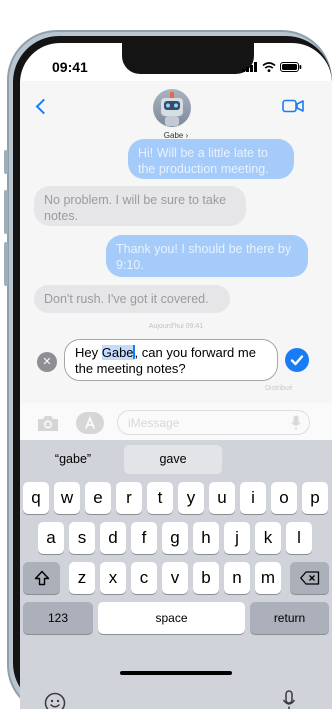 The width and height of the screenshot is (332, 709). I want to click on key-t: t, so click(160, 498).